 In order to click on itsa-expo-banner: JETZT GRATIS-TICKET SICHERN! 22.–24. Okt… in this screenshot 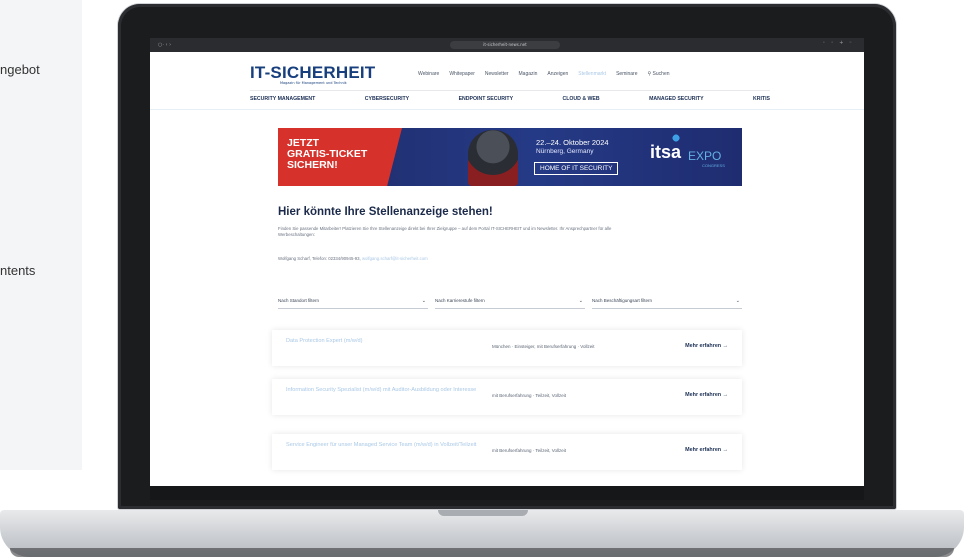, I will do `click(510, 157)`.